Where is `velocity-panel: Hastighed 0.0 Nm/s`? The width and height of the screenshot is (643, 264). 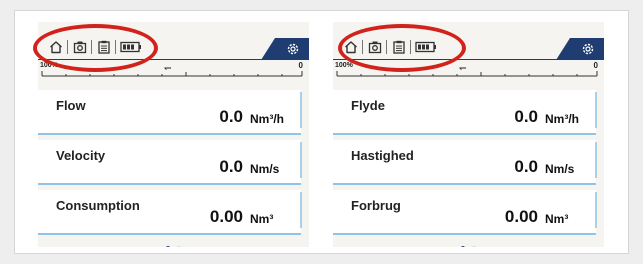 velocity-panel: Hastighed 0.0 Nm/s is located at coordinates (465, 162).